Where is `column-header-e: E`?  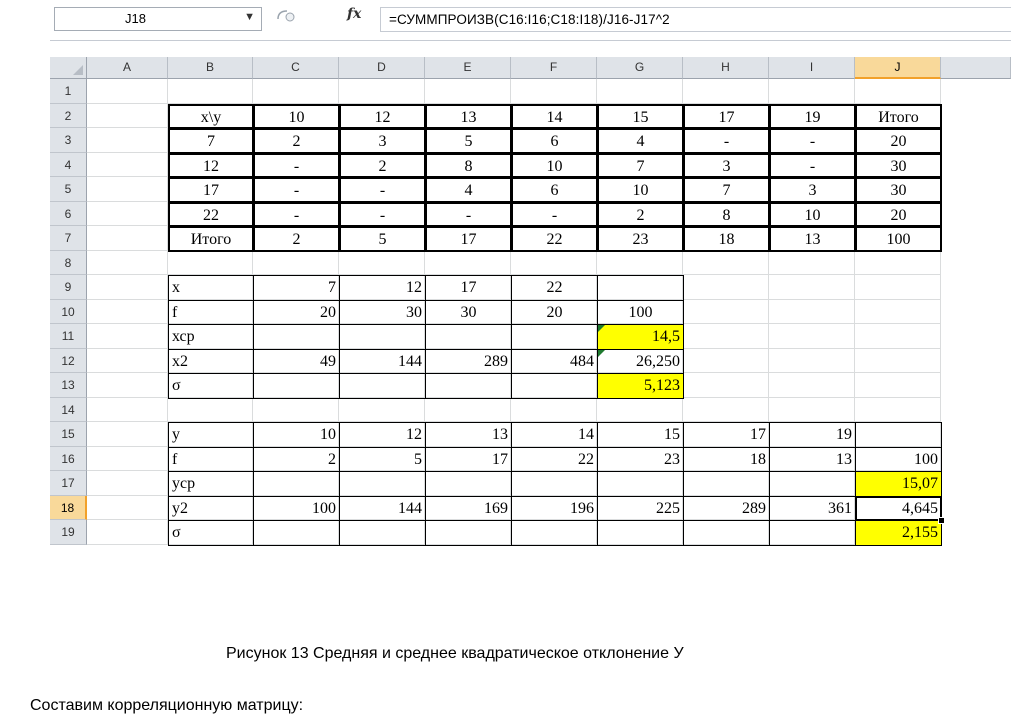 column-header-e: E is located at coordinates (468, 68).